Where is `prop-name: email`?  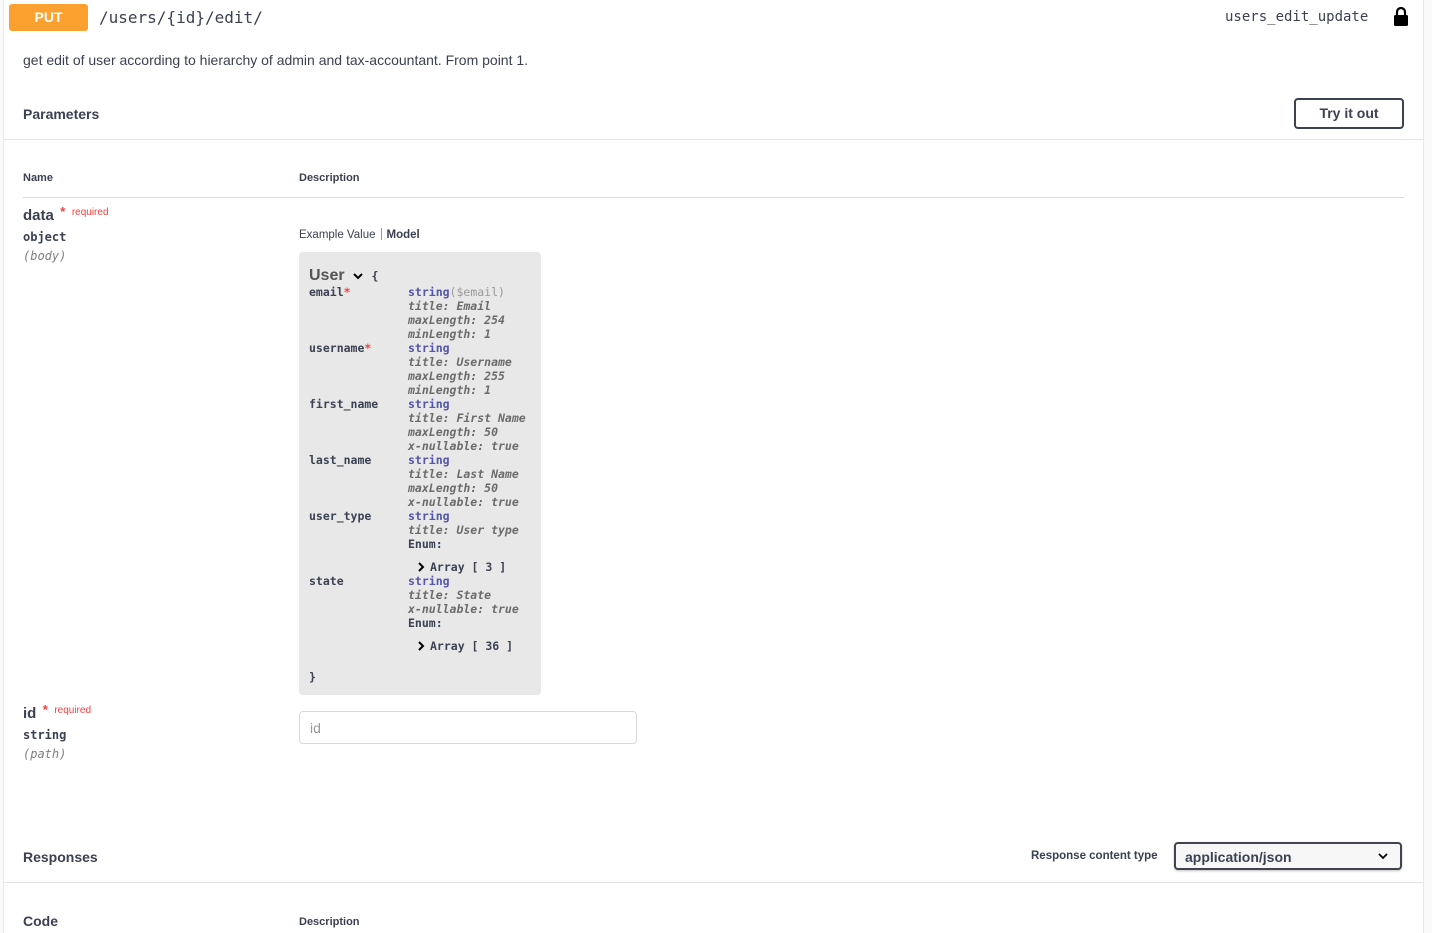
prop-name: email is located at coordinates (326, 292).